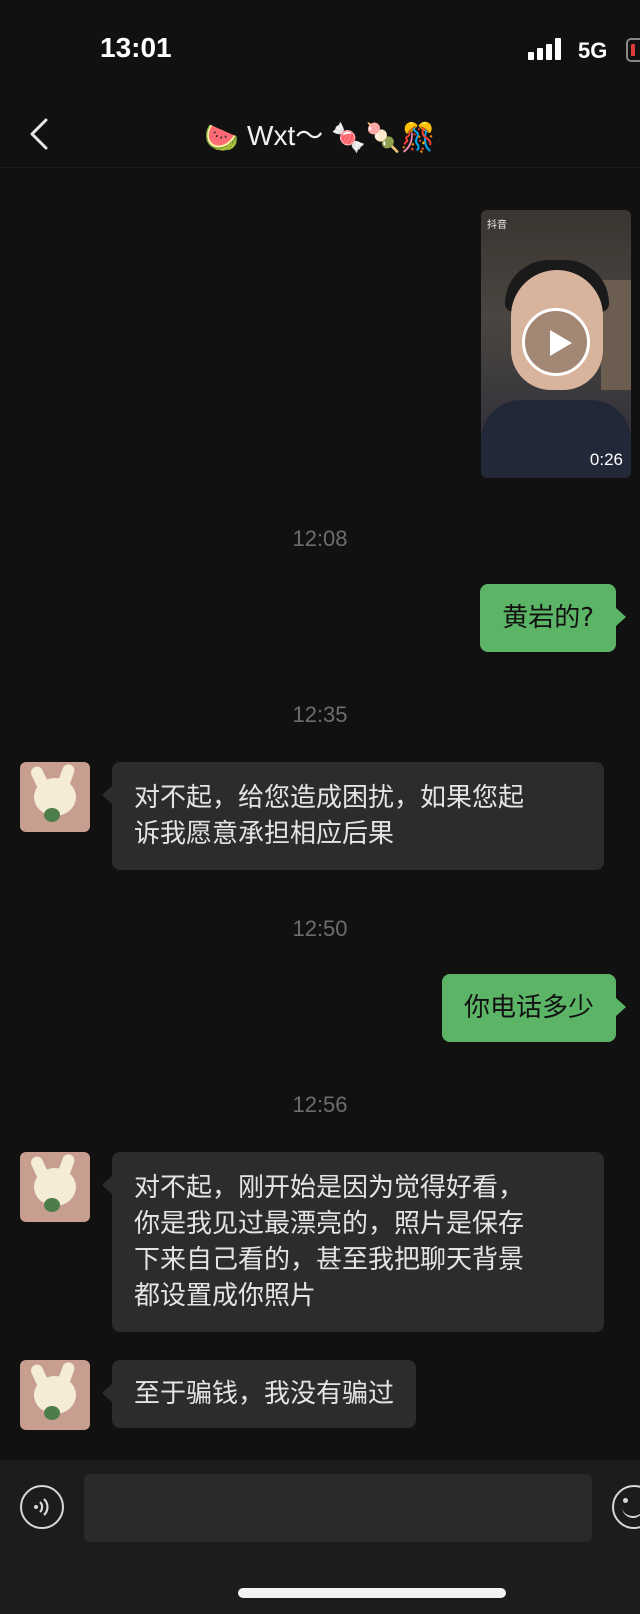 Image resolution: width=640 pixels, height=1614 pixels. What do you see at coordinates (320, 928) in the screenshot?
I see `timestamp: 12:50` at bounding box center [320, 928].